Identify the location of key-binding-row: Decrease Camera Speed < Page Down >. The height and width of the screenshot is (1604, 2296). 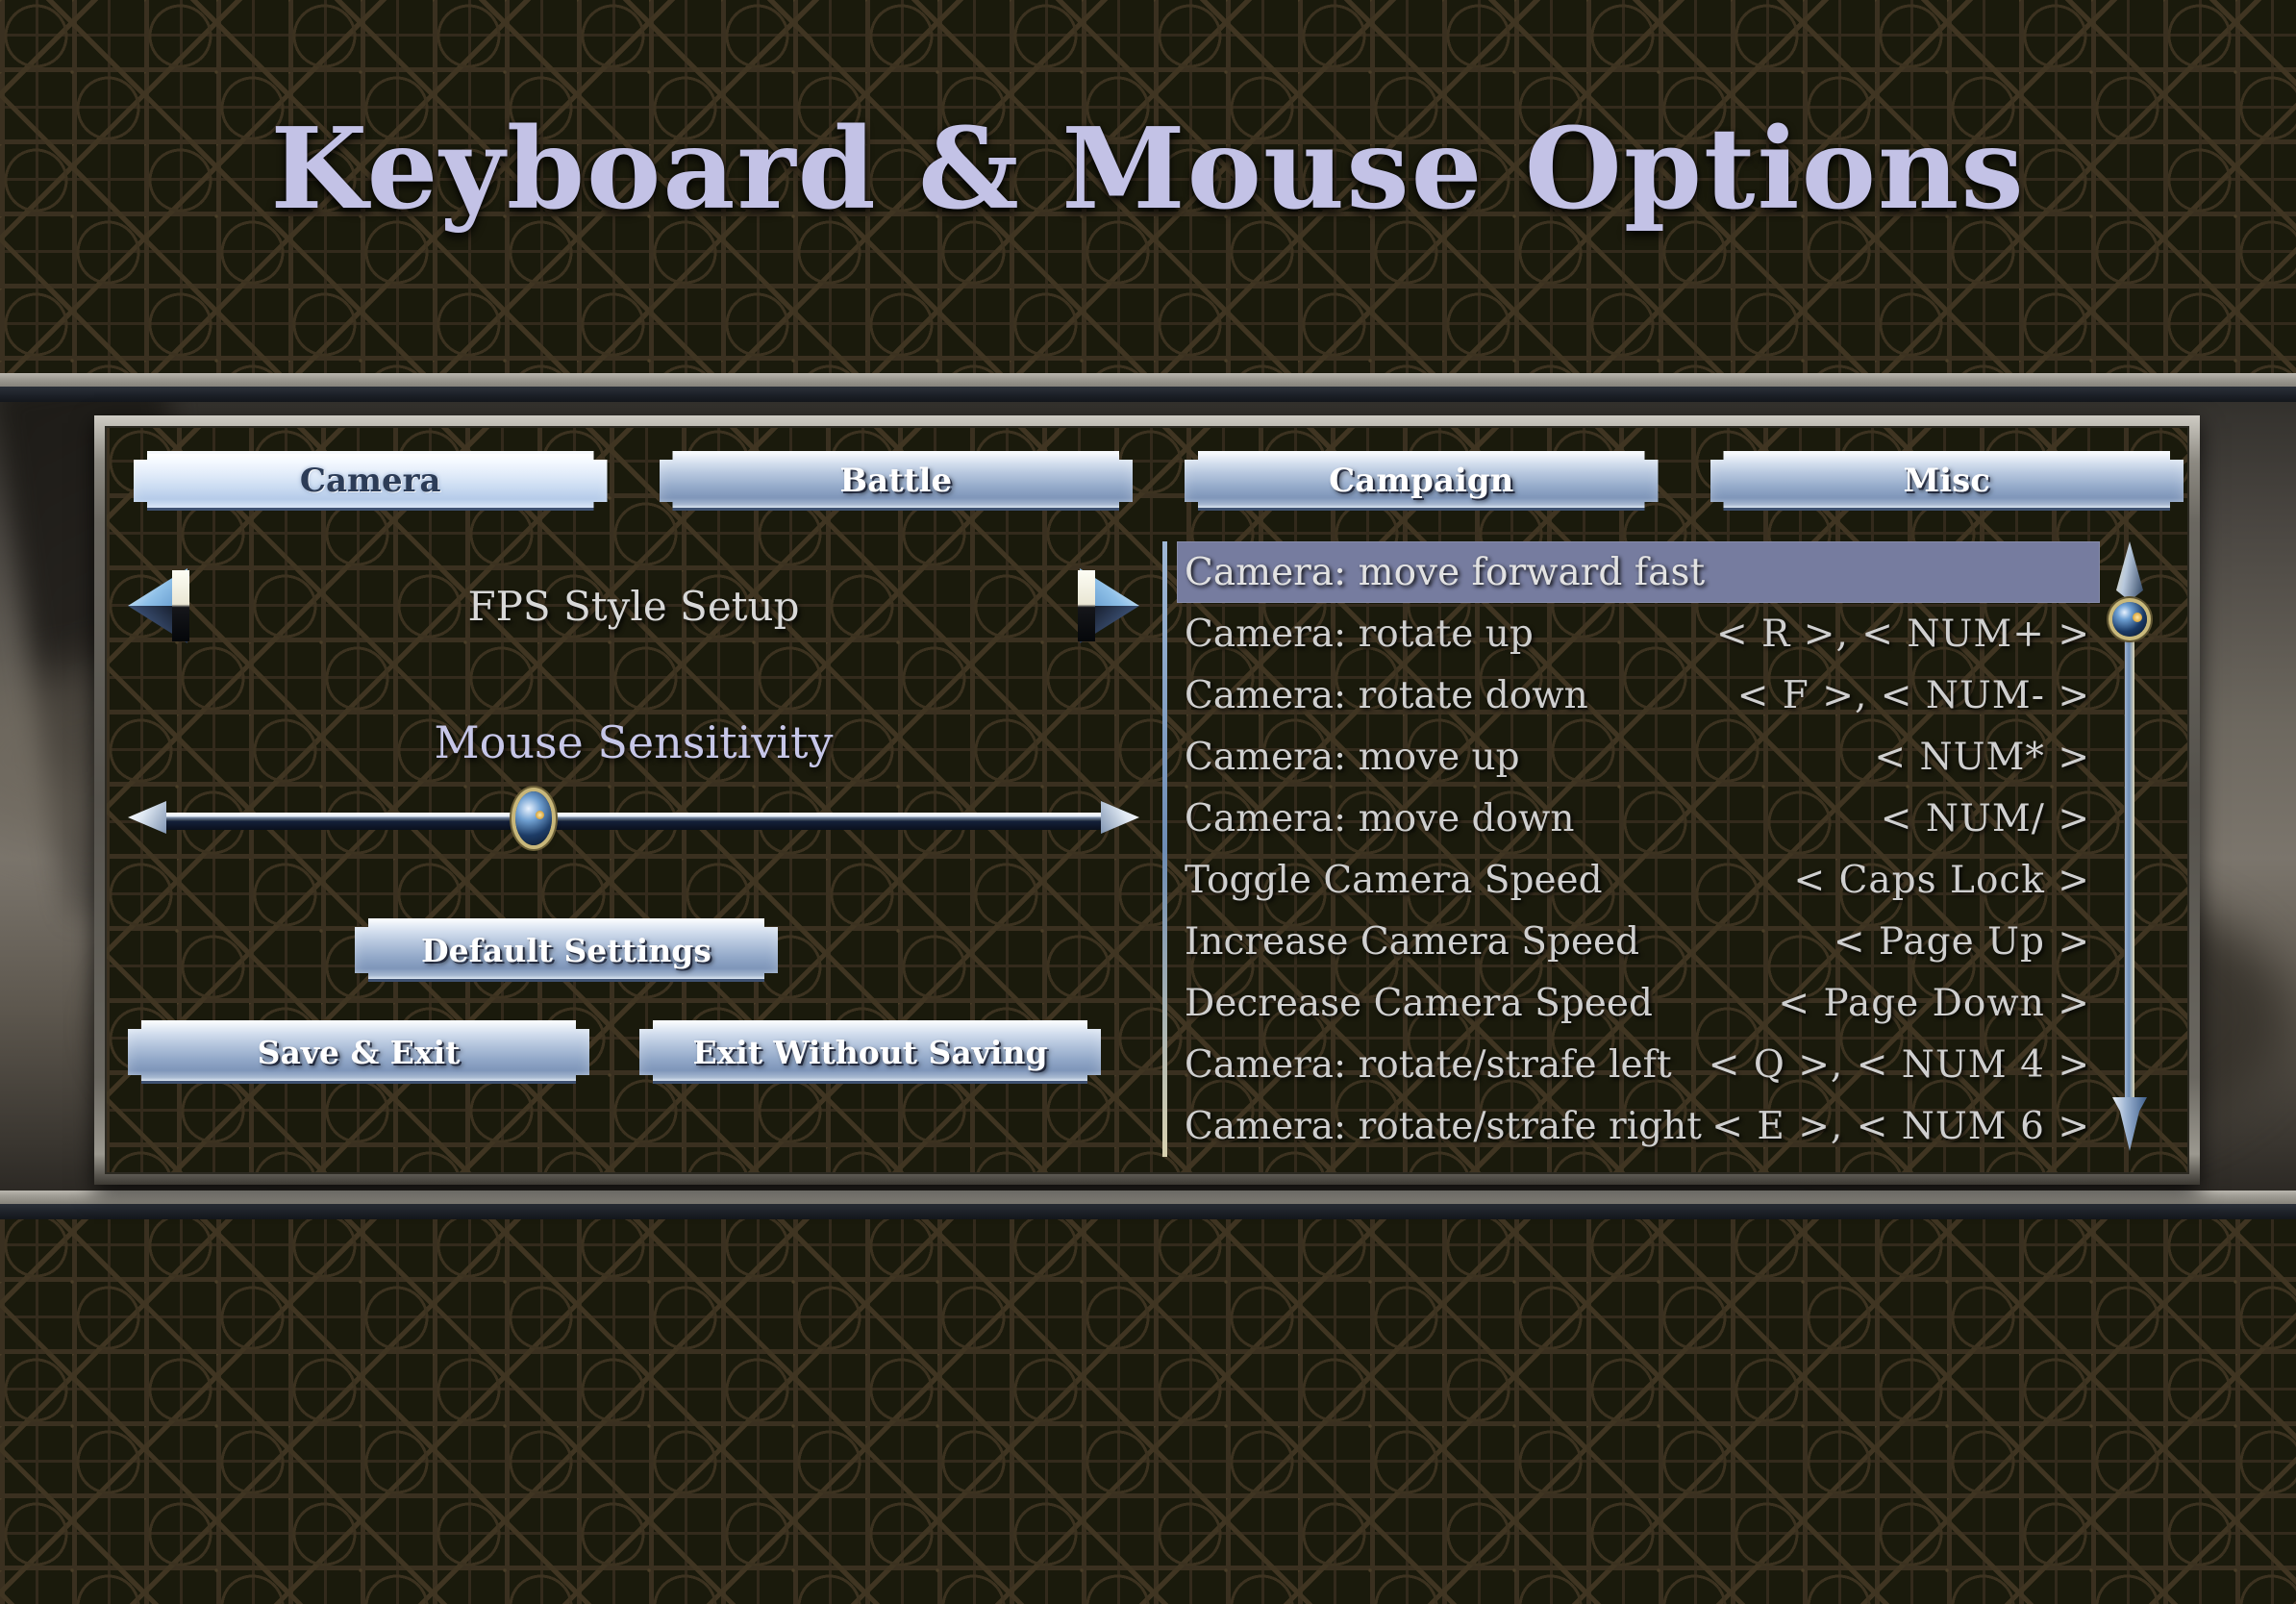
(1638, 1003).